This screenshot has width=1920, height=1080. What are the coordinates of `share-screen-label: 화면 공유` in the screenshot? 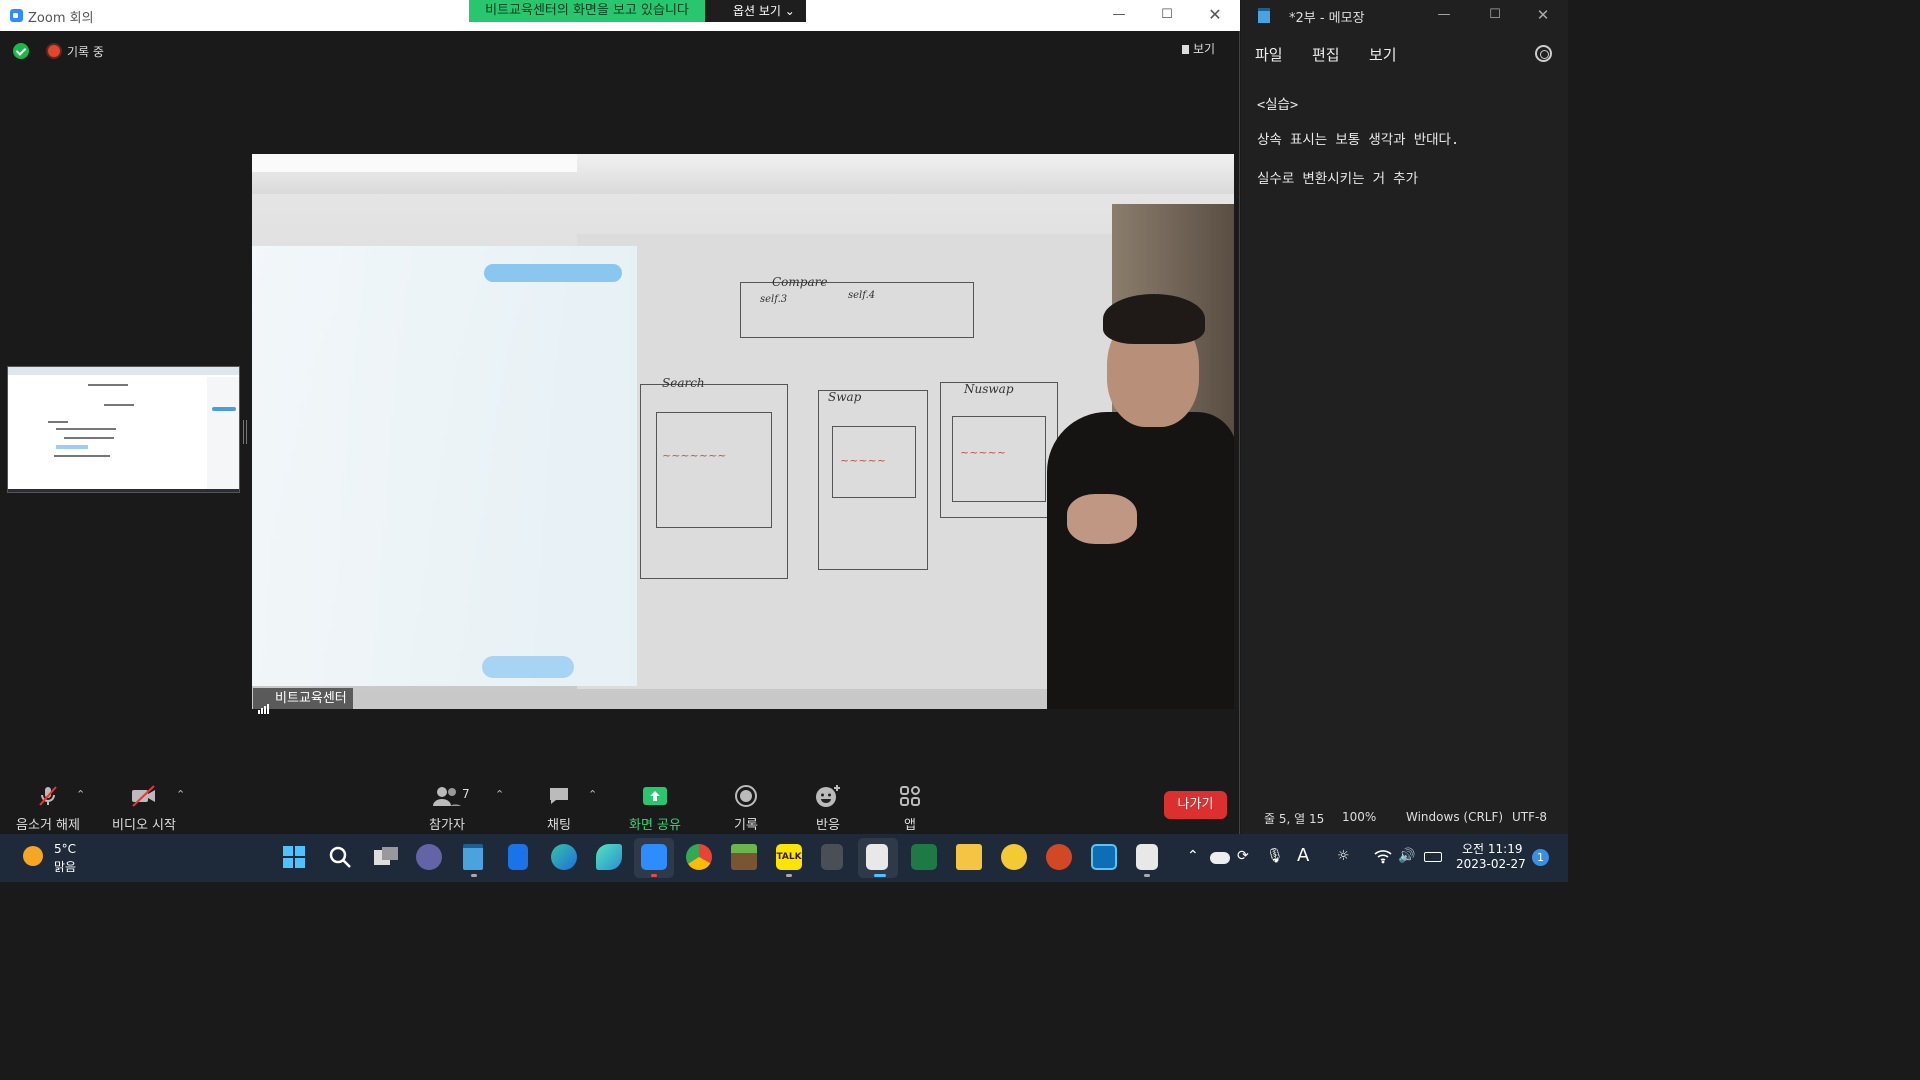 It's located at (655, 825).